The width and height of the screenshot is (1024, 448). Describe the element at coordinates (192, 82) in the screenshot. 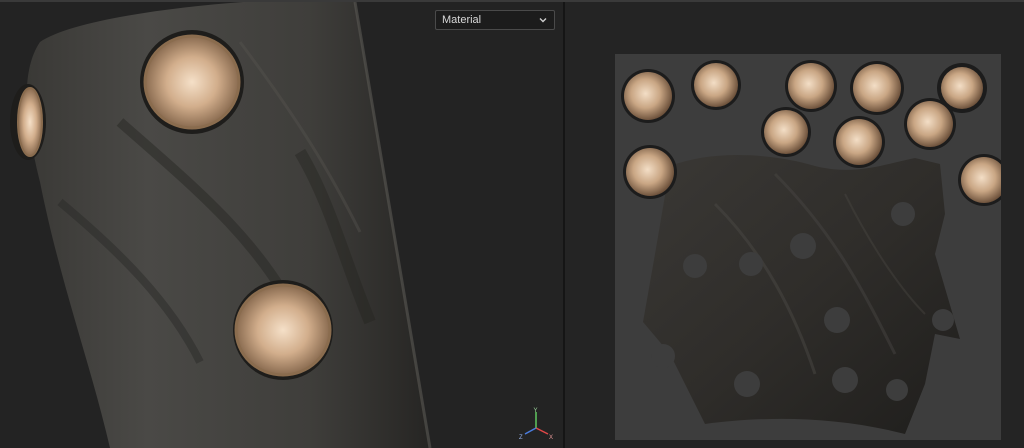

I see `rivet-top` at that location.